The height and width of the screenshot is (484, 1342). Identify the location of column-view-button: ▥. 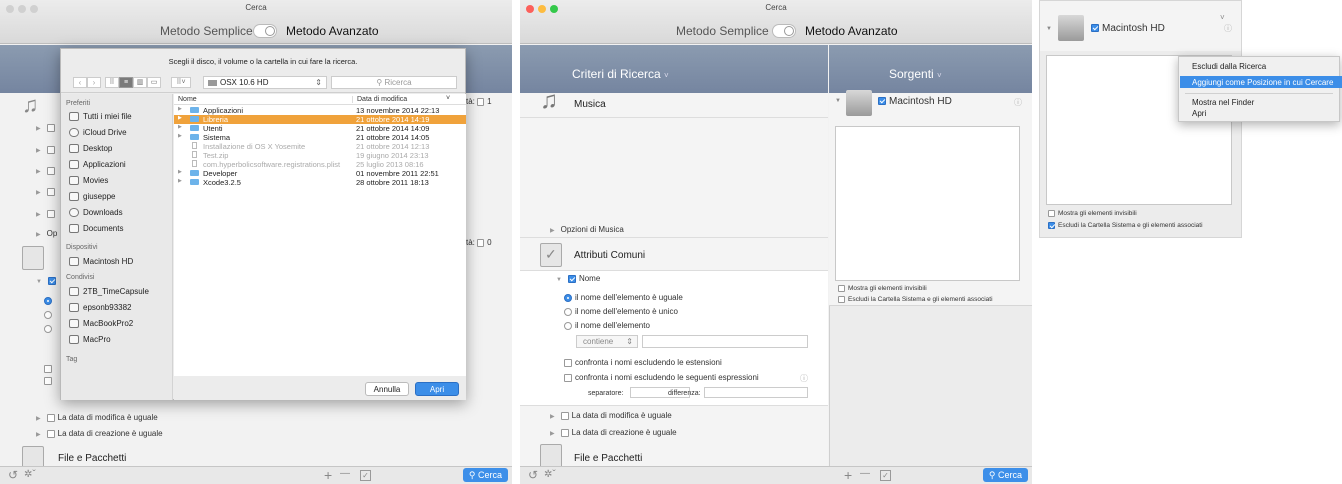
(140, 82).